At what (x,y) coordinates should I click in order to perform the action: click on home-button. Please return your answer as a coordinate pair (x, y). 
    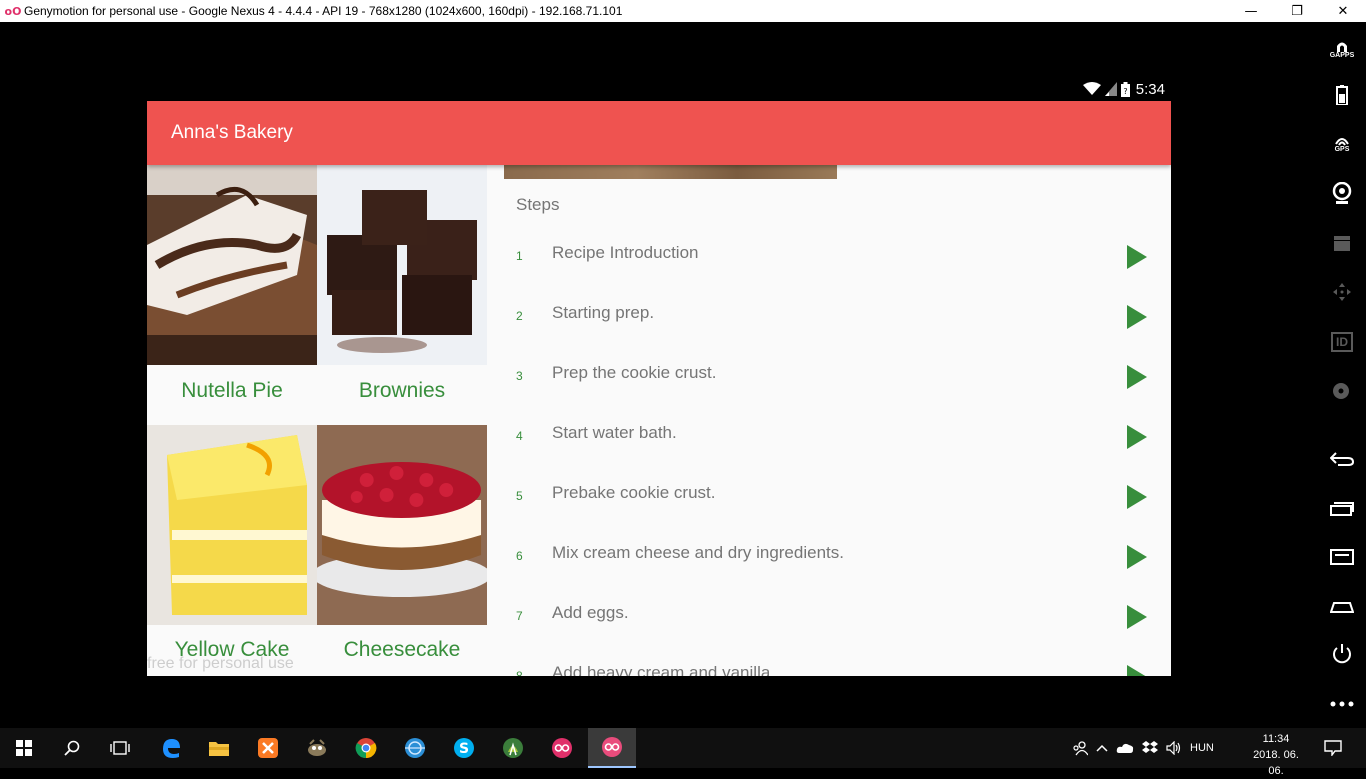
    Looking at the image, I should click on (1342, 607).